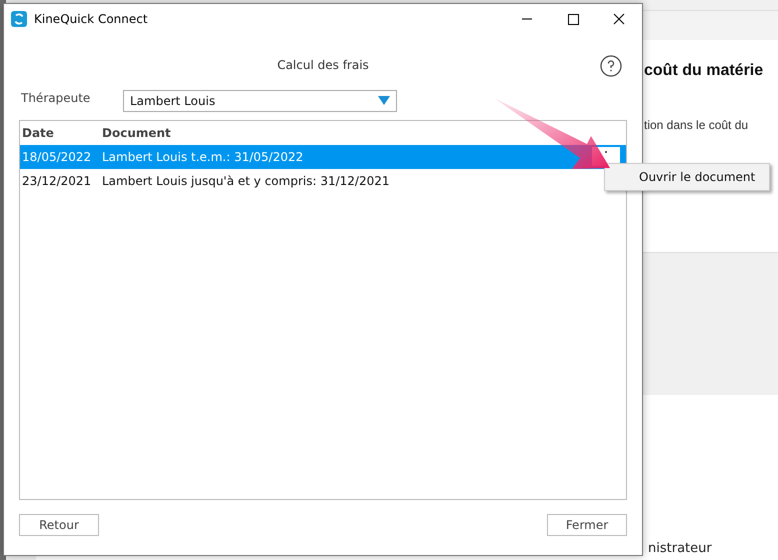 Image resolution: width=778 pixels, height=560 pixels. I want to click on column-header: Document, so click(136, 133).